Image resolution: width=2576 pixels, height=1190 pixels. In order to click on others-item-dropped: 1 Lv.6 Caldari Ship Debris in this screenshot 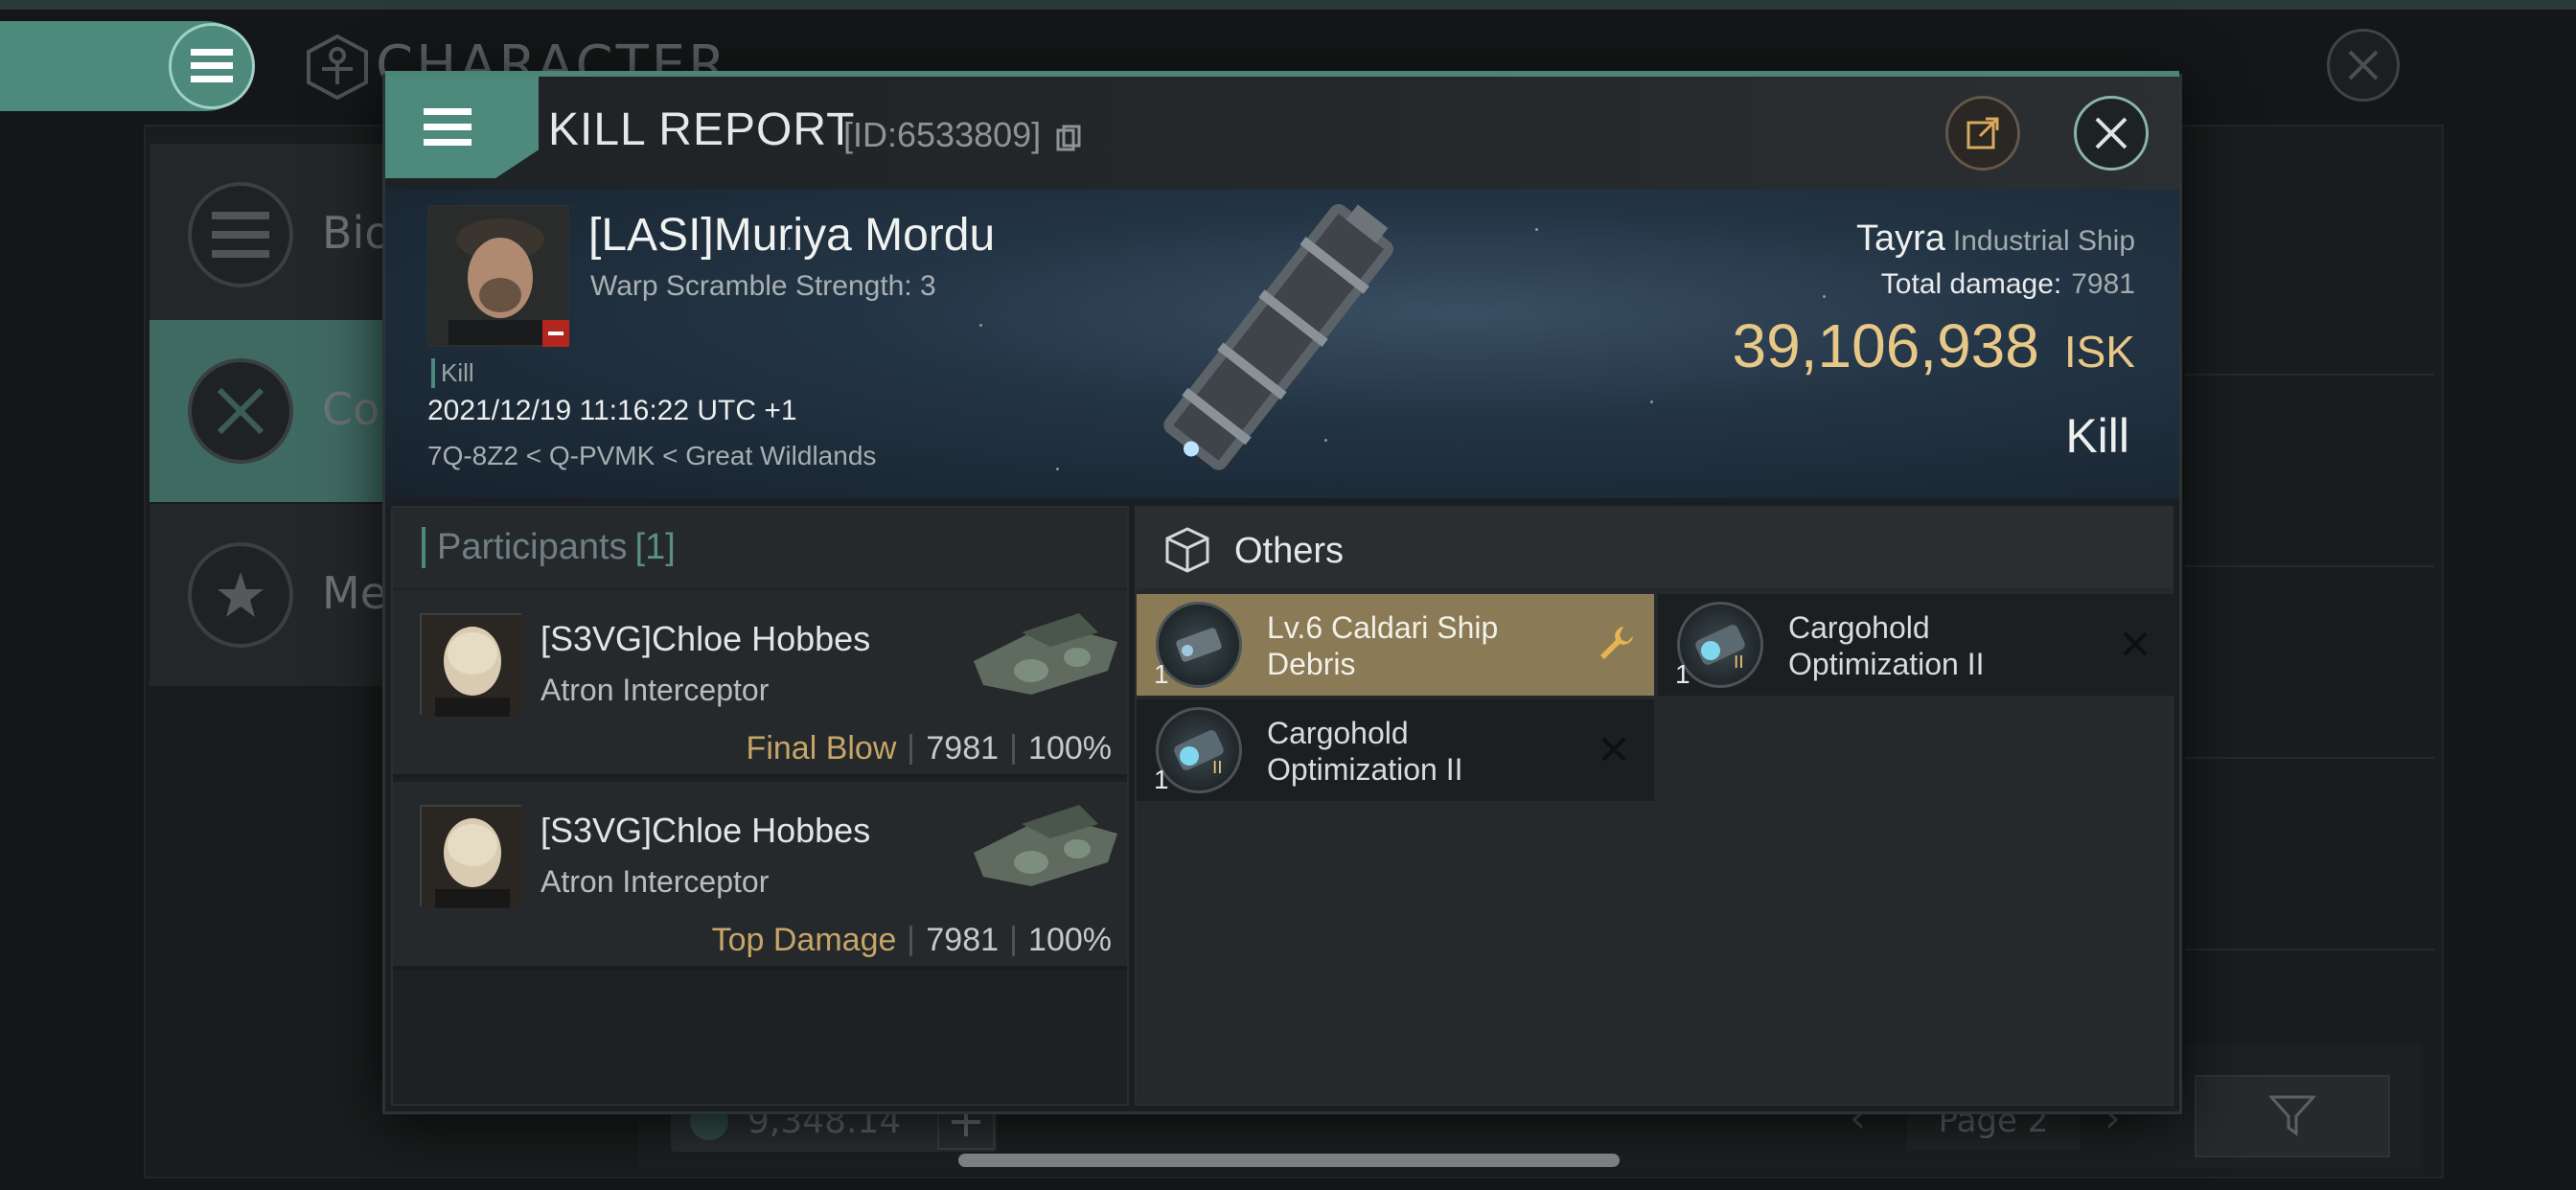, I will do `click(1395, 645)`.